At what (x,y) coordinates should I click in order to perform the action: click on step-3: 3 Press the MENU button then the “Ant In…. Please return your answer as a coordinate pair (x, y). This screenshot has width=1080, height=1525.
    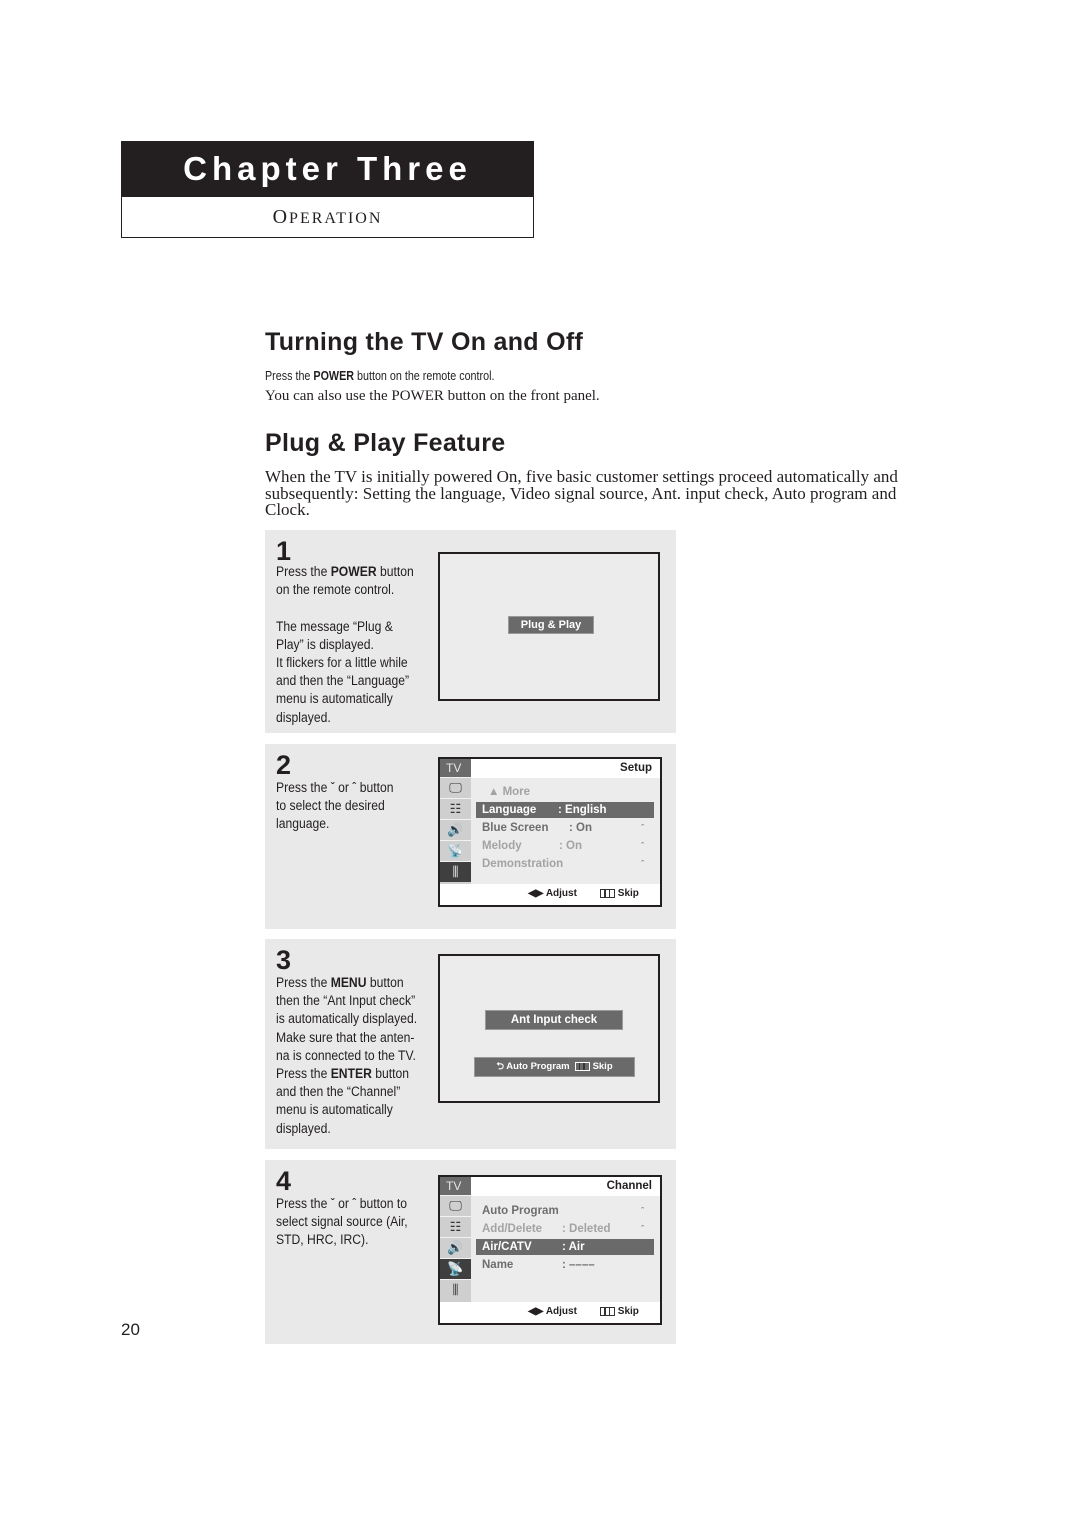
    Looking at the image, I should click on (470, 1044).